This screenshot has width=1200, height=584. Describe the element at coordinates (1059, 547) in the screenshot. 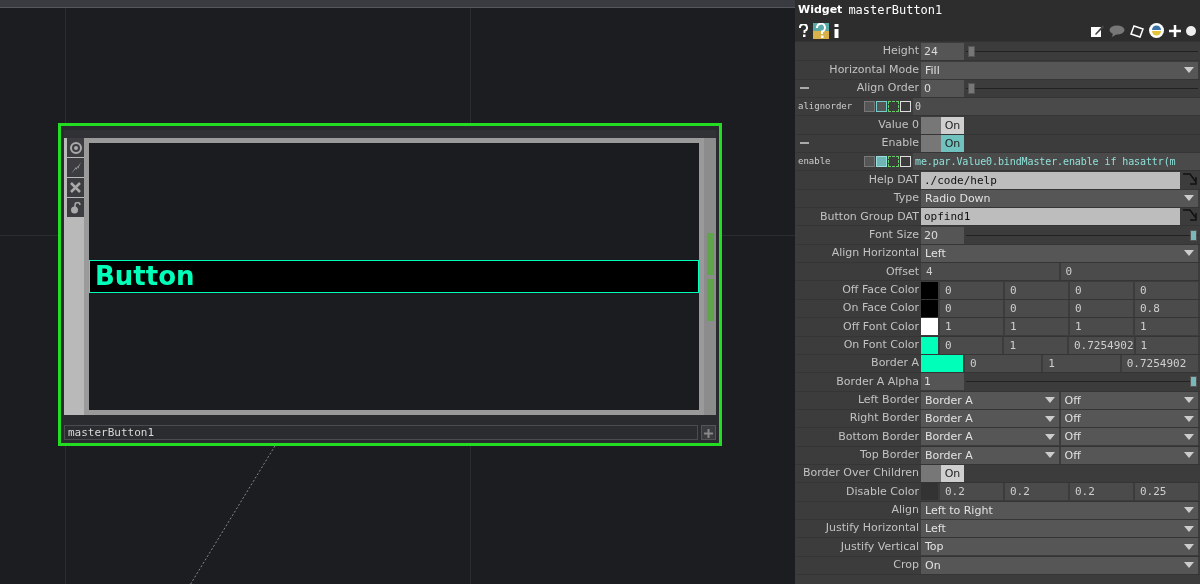

I see `dropdown-menu-field: Top` at that location.